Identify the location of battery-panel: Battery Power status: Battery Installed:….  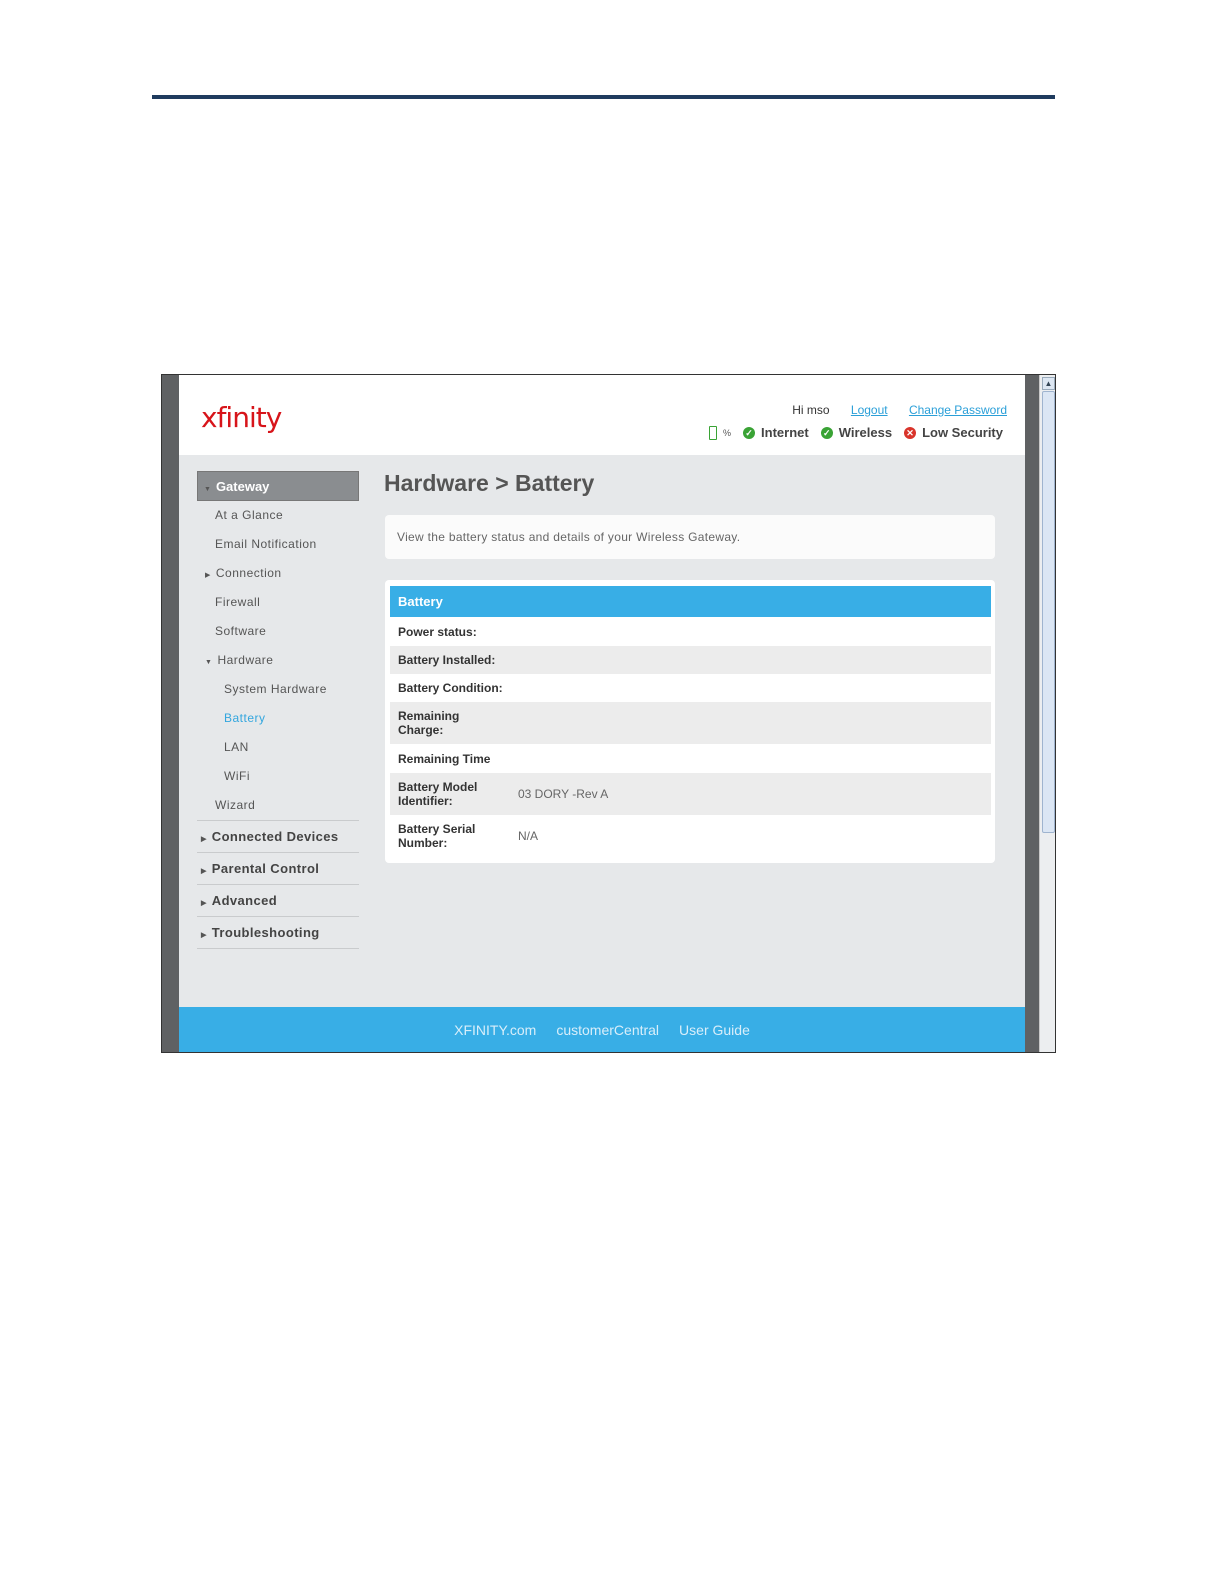
(690, 721).